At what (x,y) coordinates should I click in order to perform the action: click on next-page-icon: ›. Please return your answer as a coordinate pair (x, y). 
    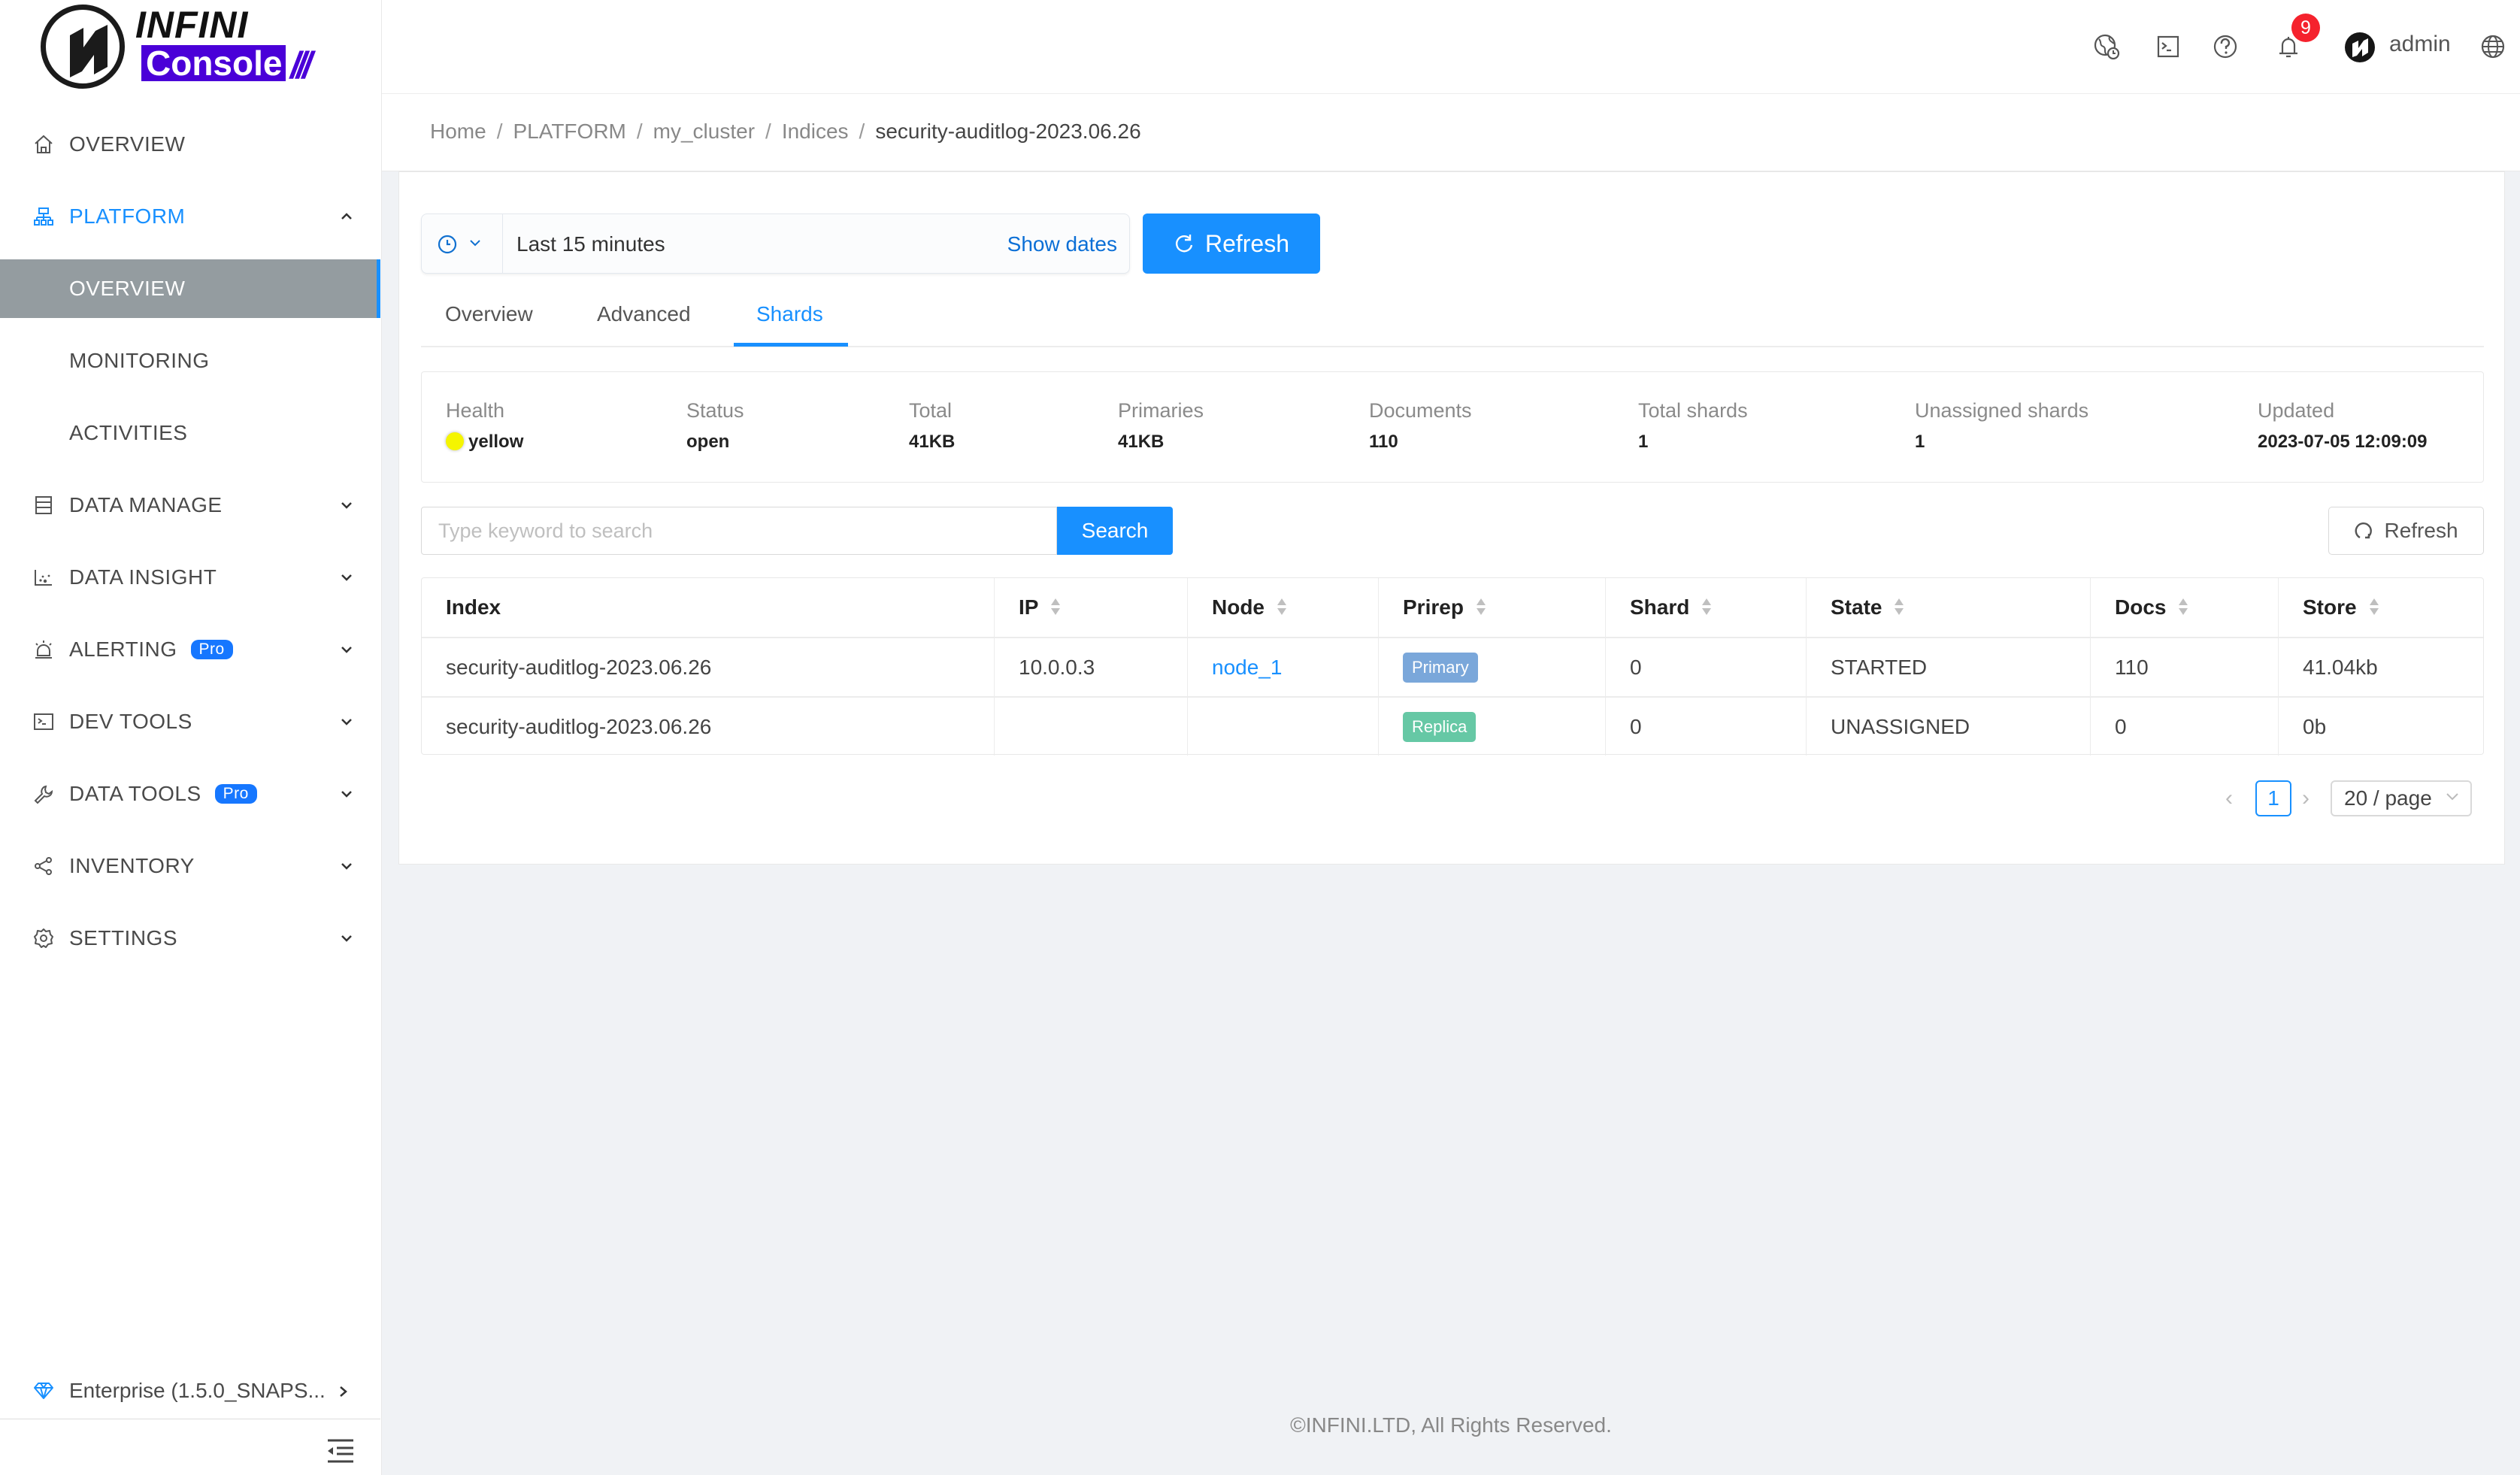
    Looking at the image, I should click on (2309, 798).